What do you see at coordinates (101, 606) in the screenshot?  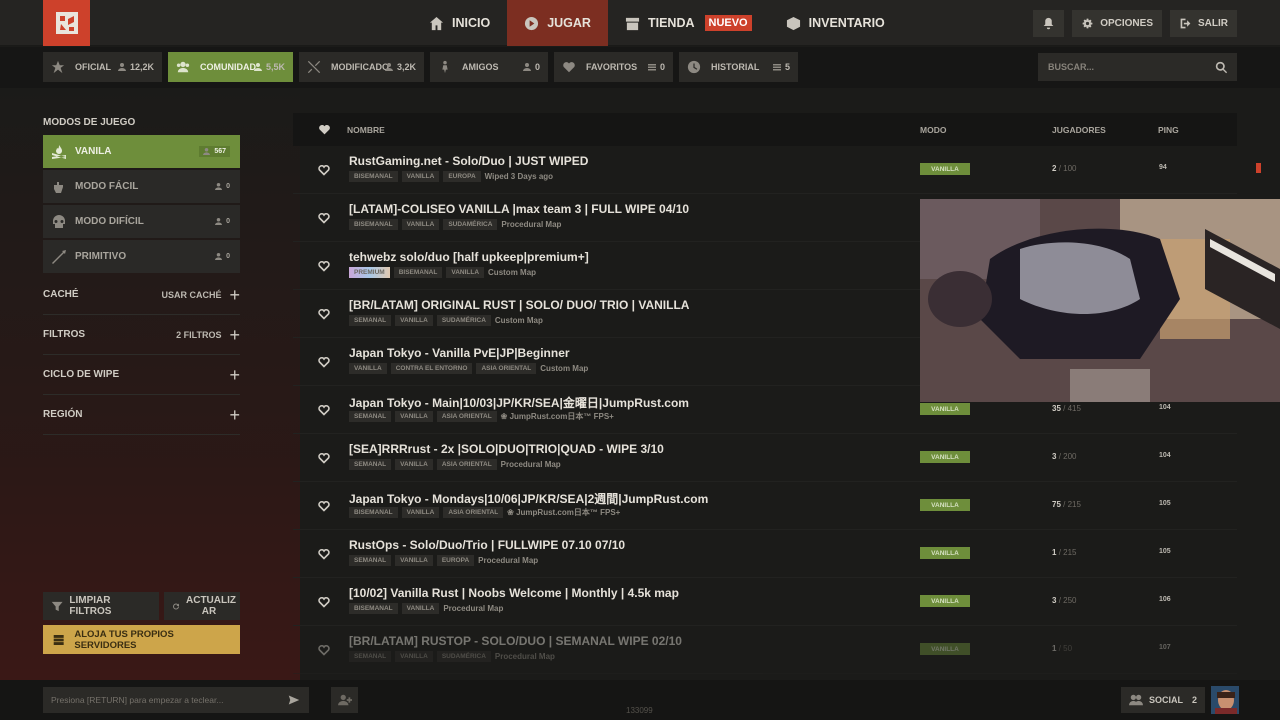 I see `clear-filters-button: LIMPIAR FILTROS` at bounding box center [101, 606].